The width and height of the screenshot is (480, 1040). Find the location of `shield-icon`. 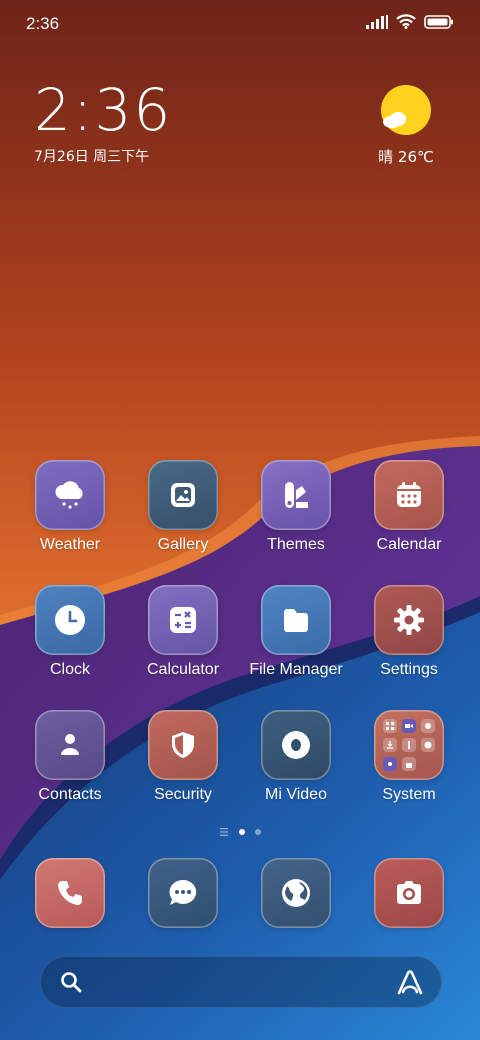

shield-icon is located at coordinates (183, 745).